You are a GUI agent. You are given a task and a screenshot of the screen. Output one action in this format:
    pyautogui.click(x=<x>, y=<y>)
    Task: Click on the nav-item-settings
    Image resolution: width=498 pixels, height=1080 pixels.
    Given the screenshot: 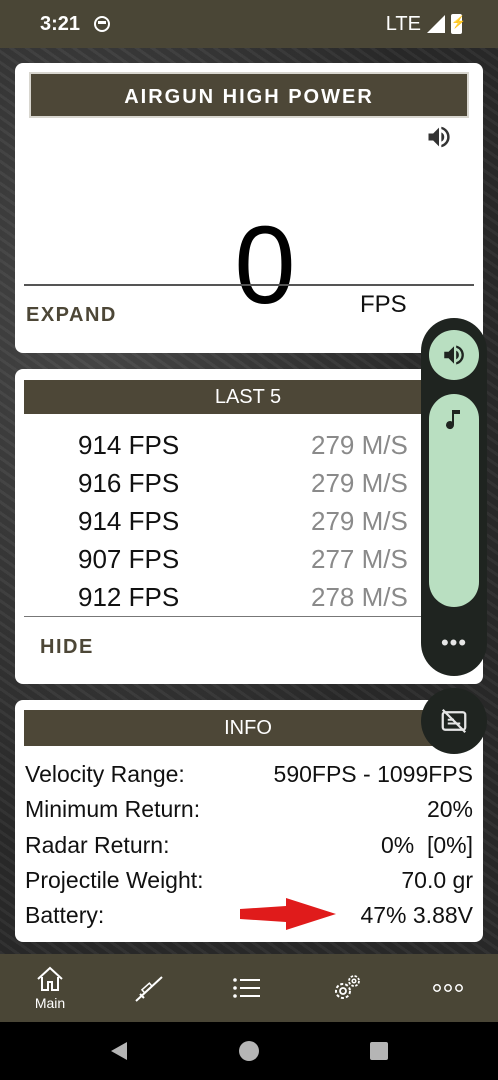 What is the action you would take?
    pyautogui.click(x=346, y=988)
    